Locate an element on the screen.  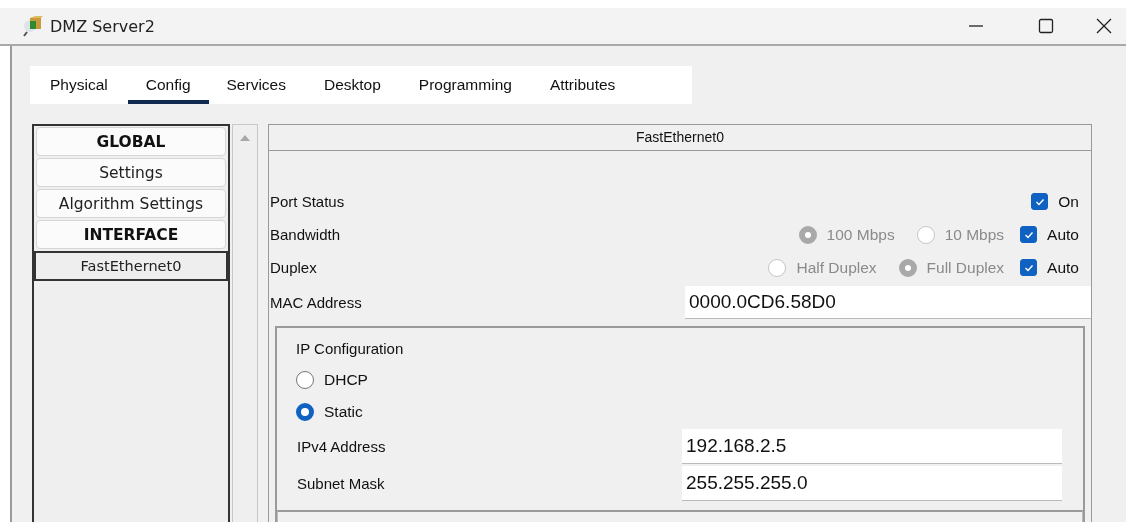
checkbox-label: On is located at coordinates (1068, 201).